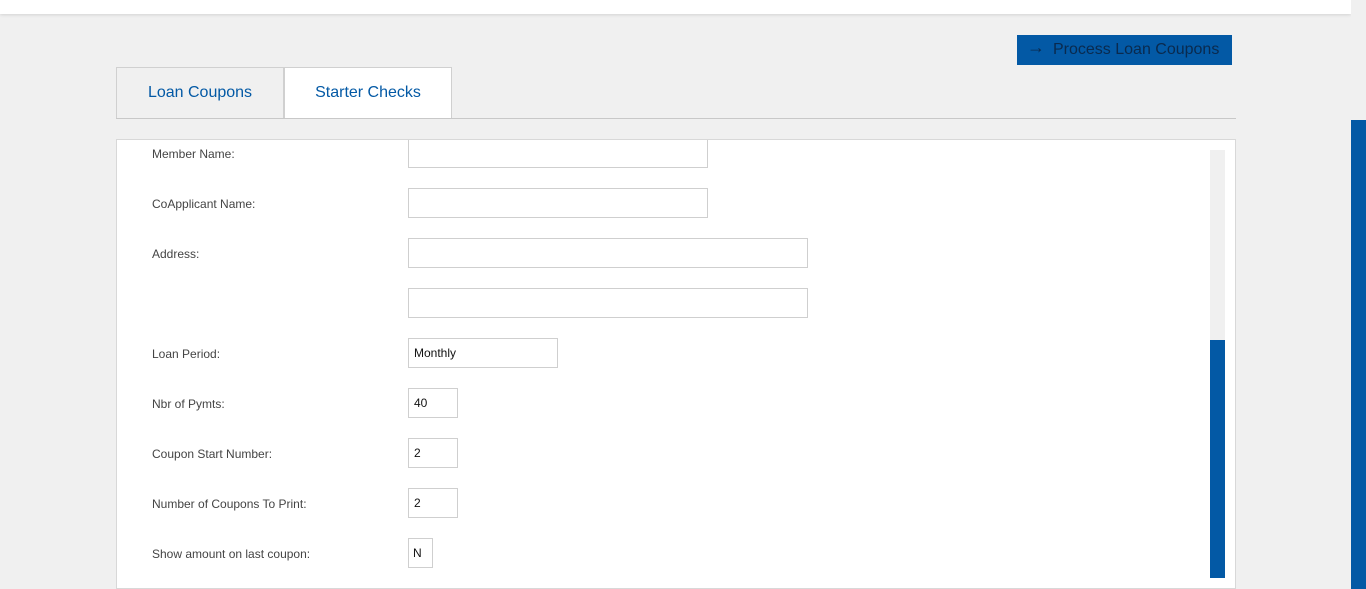 The image size is (1366, 589). I want to click on page-scrollbar, so click(1358, 294).